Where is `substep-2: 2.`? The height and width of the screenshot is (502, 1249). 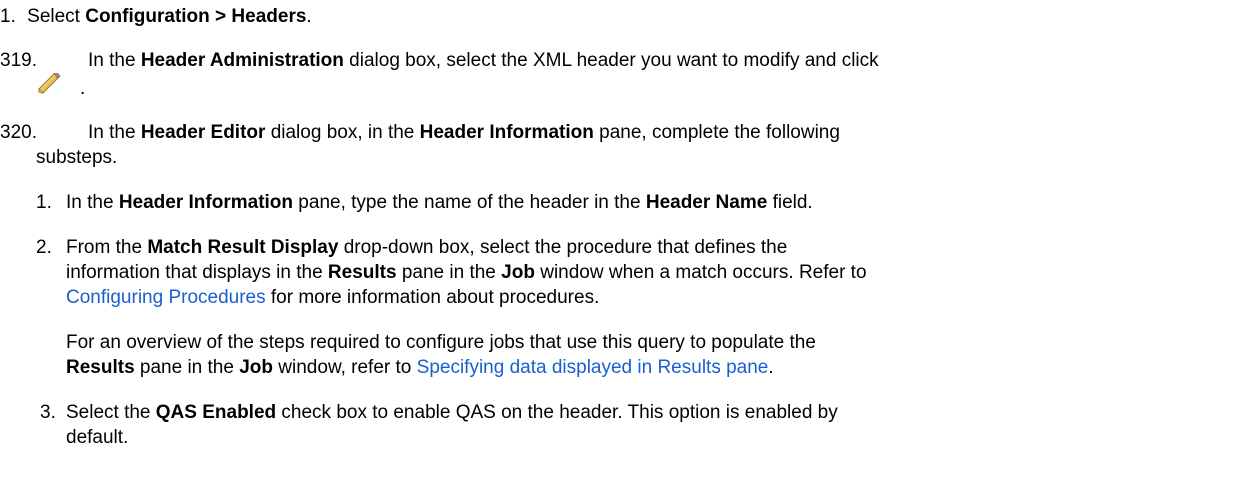 substep-2: 2. is located at coordinates (44, 247).